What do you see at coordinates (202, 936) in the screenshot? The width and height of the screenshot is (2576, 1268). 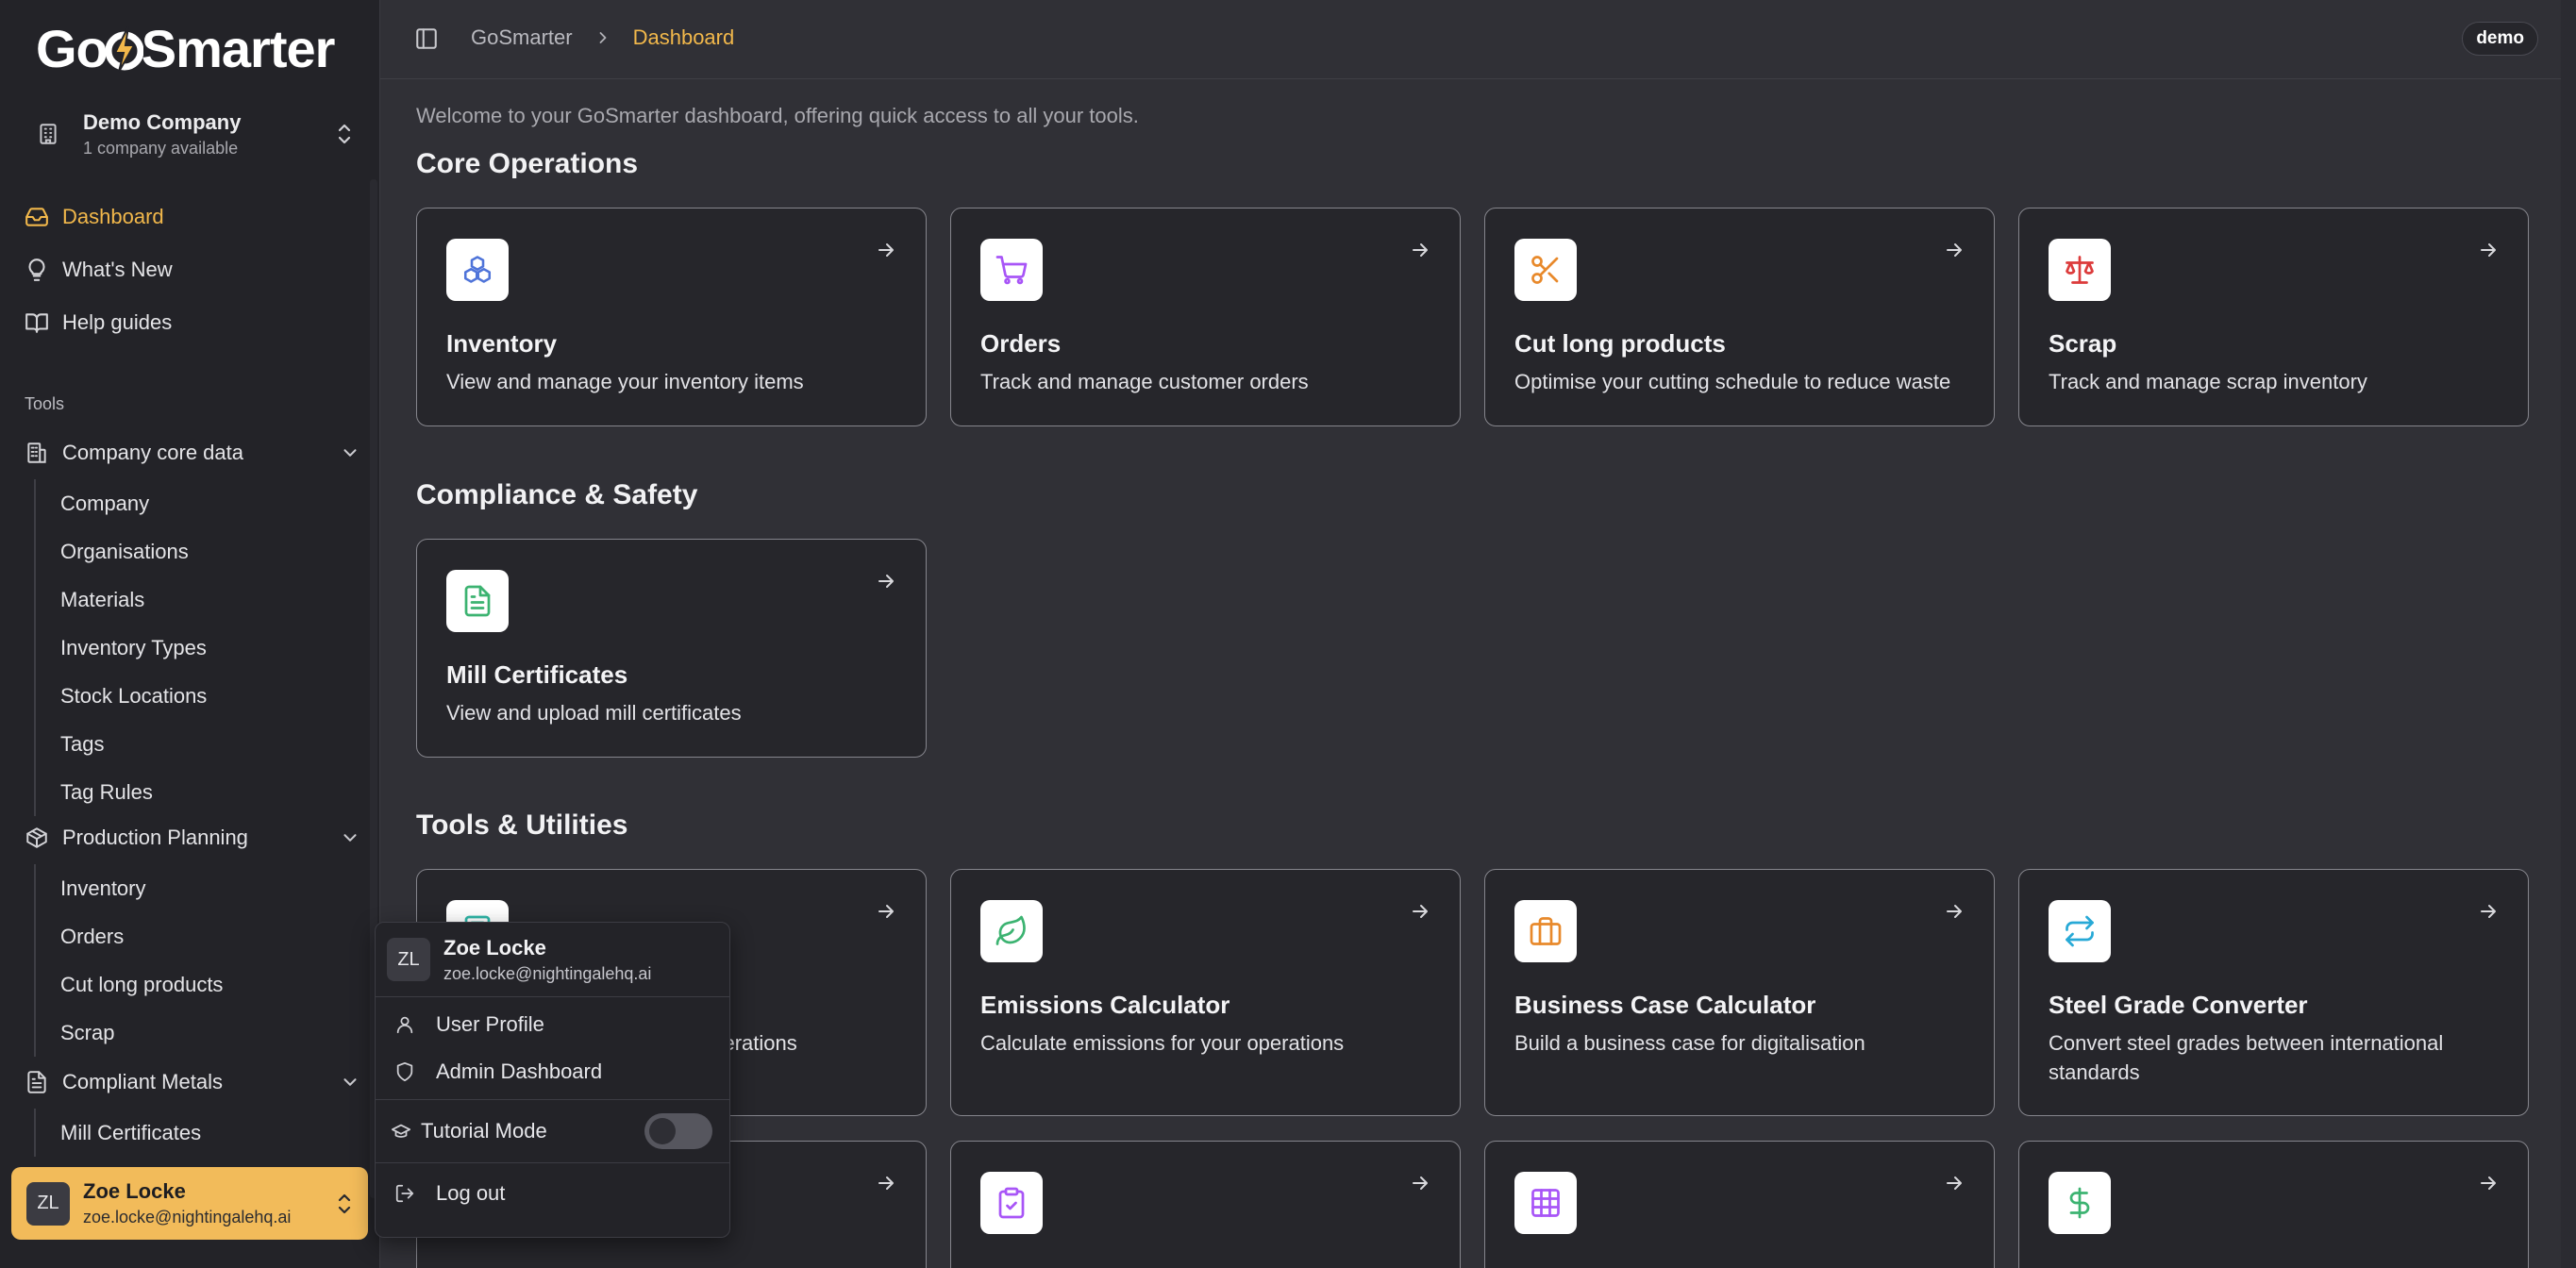 I see `nav-sub-item-orders: Orders` at bounding box center [202, 936].